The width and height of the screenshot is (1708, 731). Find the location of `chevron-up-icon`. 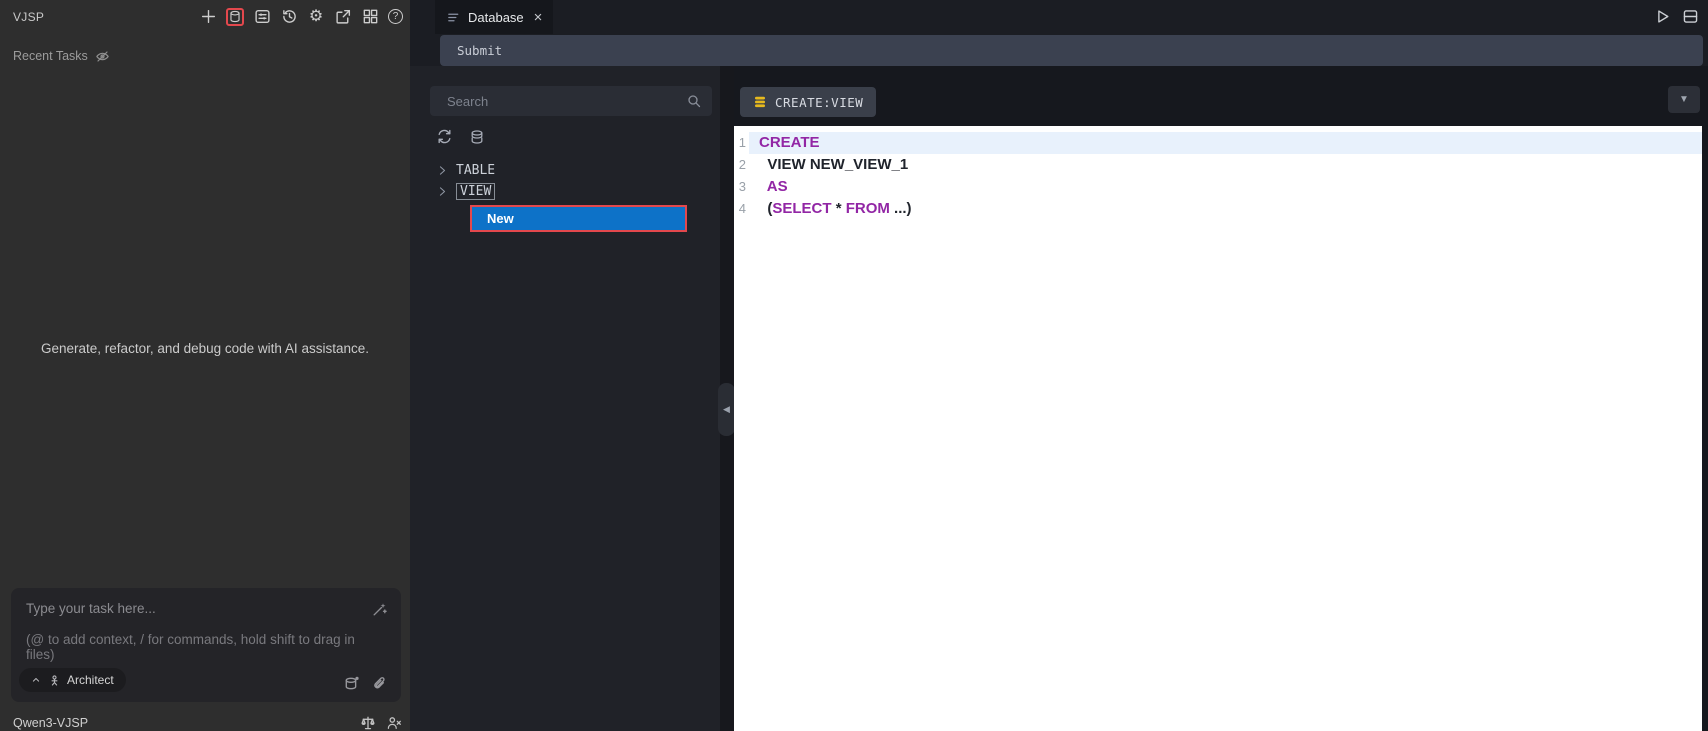

chevron-up-icon is located at coordinates (35, 680).